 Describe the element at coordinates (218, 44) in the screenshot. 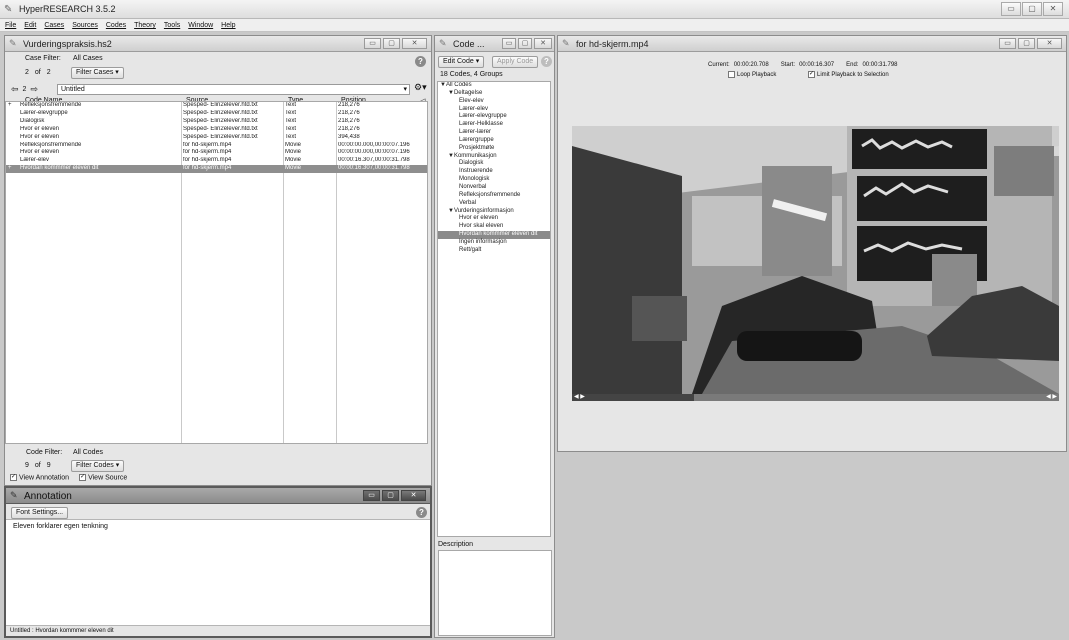

I see `study-window-titlebar: ✎ Vurderingspraksis.hs2 ▭ ▢ ✕` at that location.